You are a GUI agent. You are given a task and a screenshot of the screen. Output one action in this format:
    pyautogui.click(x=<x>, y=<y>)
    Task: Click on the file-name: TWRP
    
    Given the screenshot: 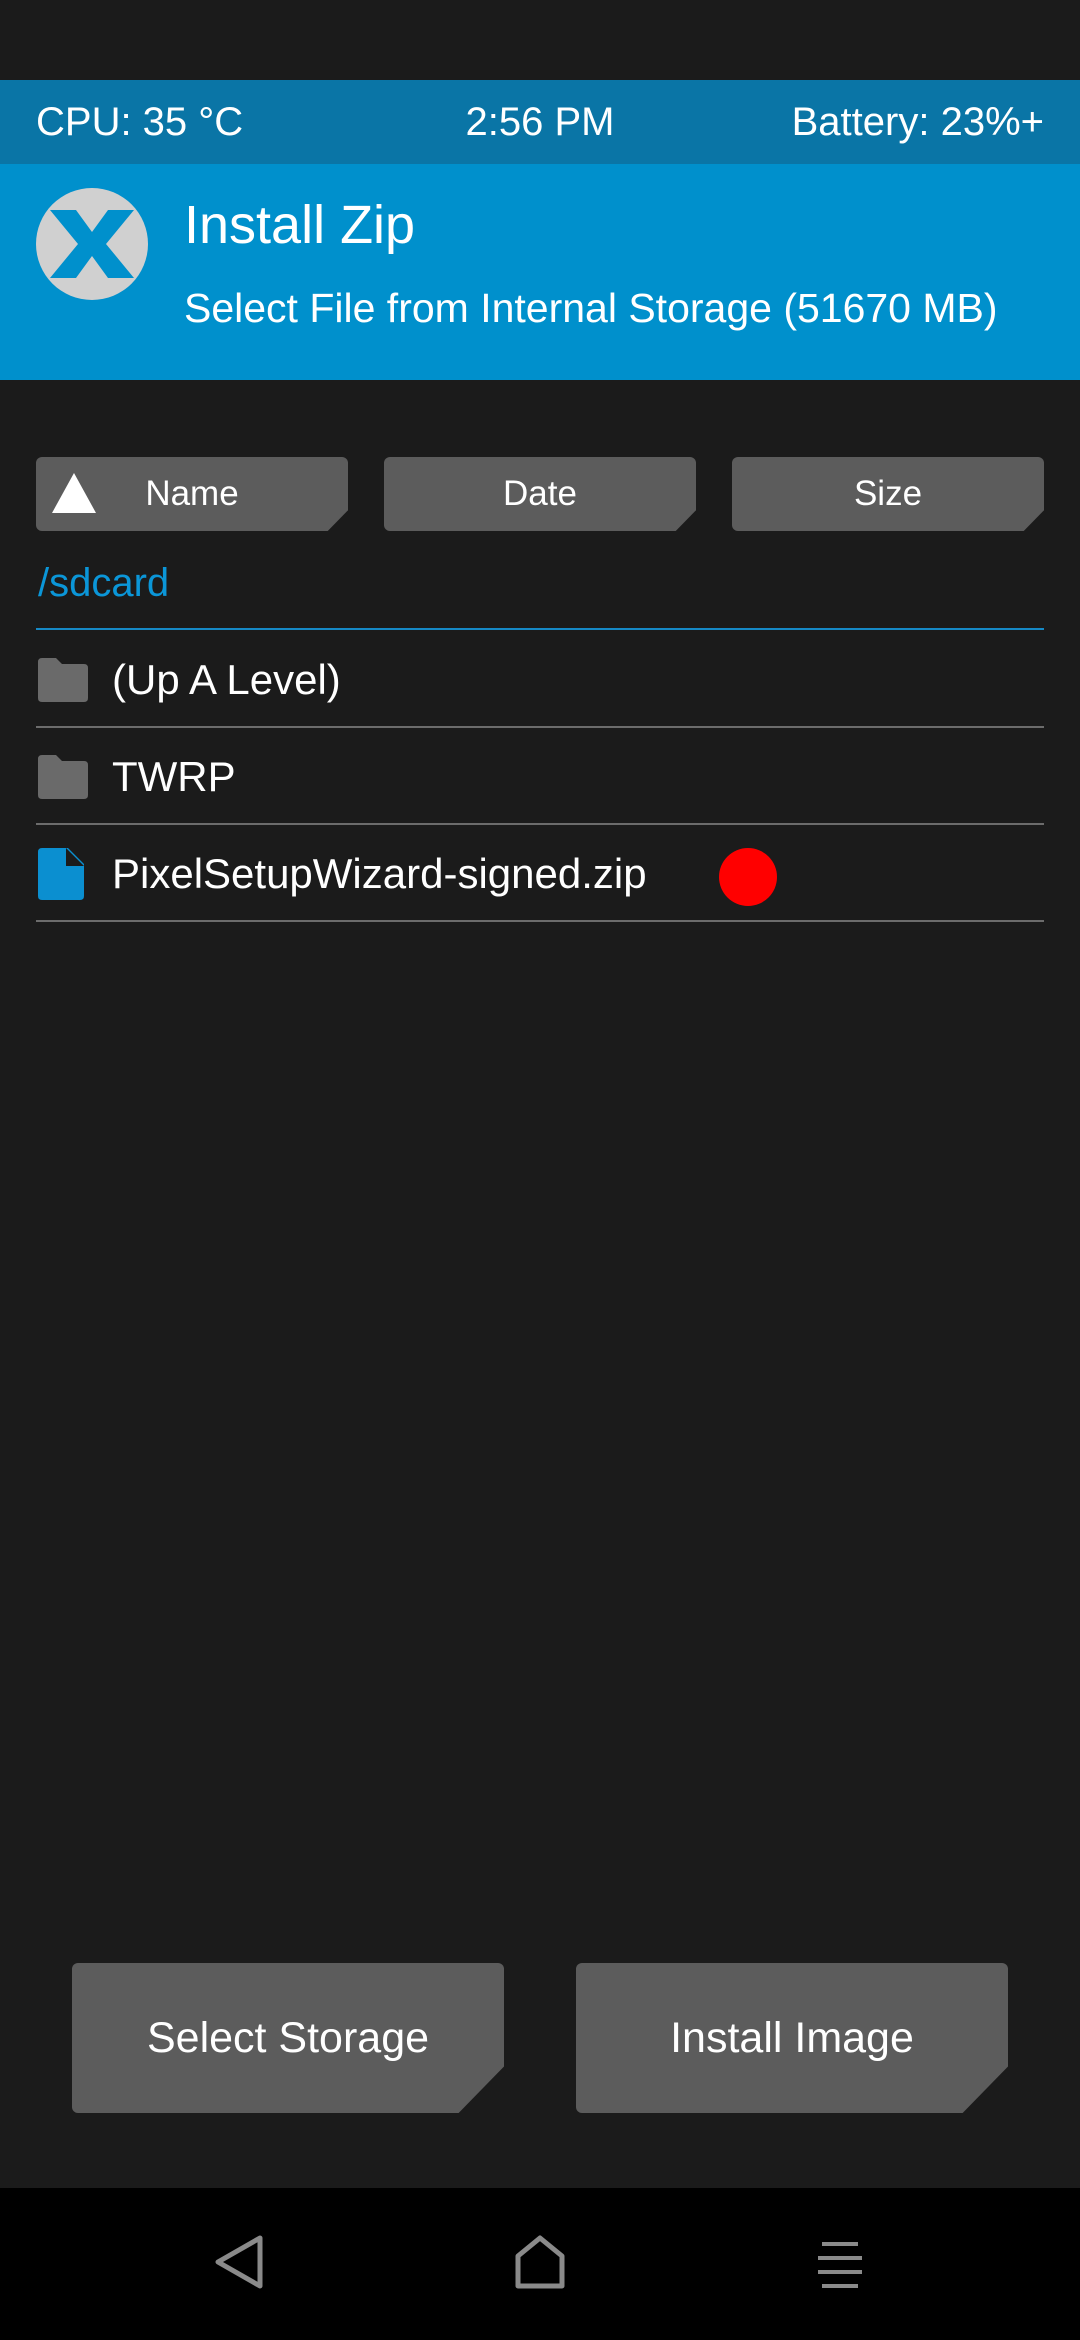 What is the action you would take?
    pyautogui.click(x=174, y=776)
    